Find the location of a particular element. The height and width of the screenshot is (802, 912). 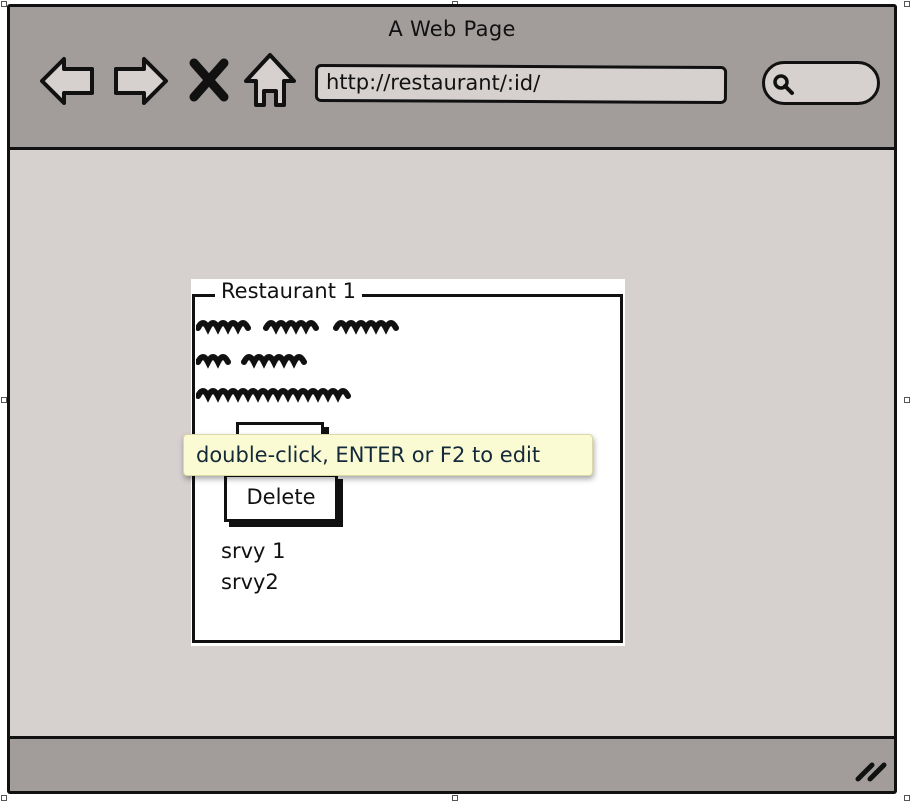

back-arrow-icon is located at coordinates (68, 81).